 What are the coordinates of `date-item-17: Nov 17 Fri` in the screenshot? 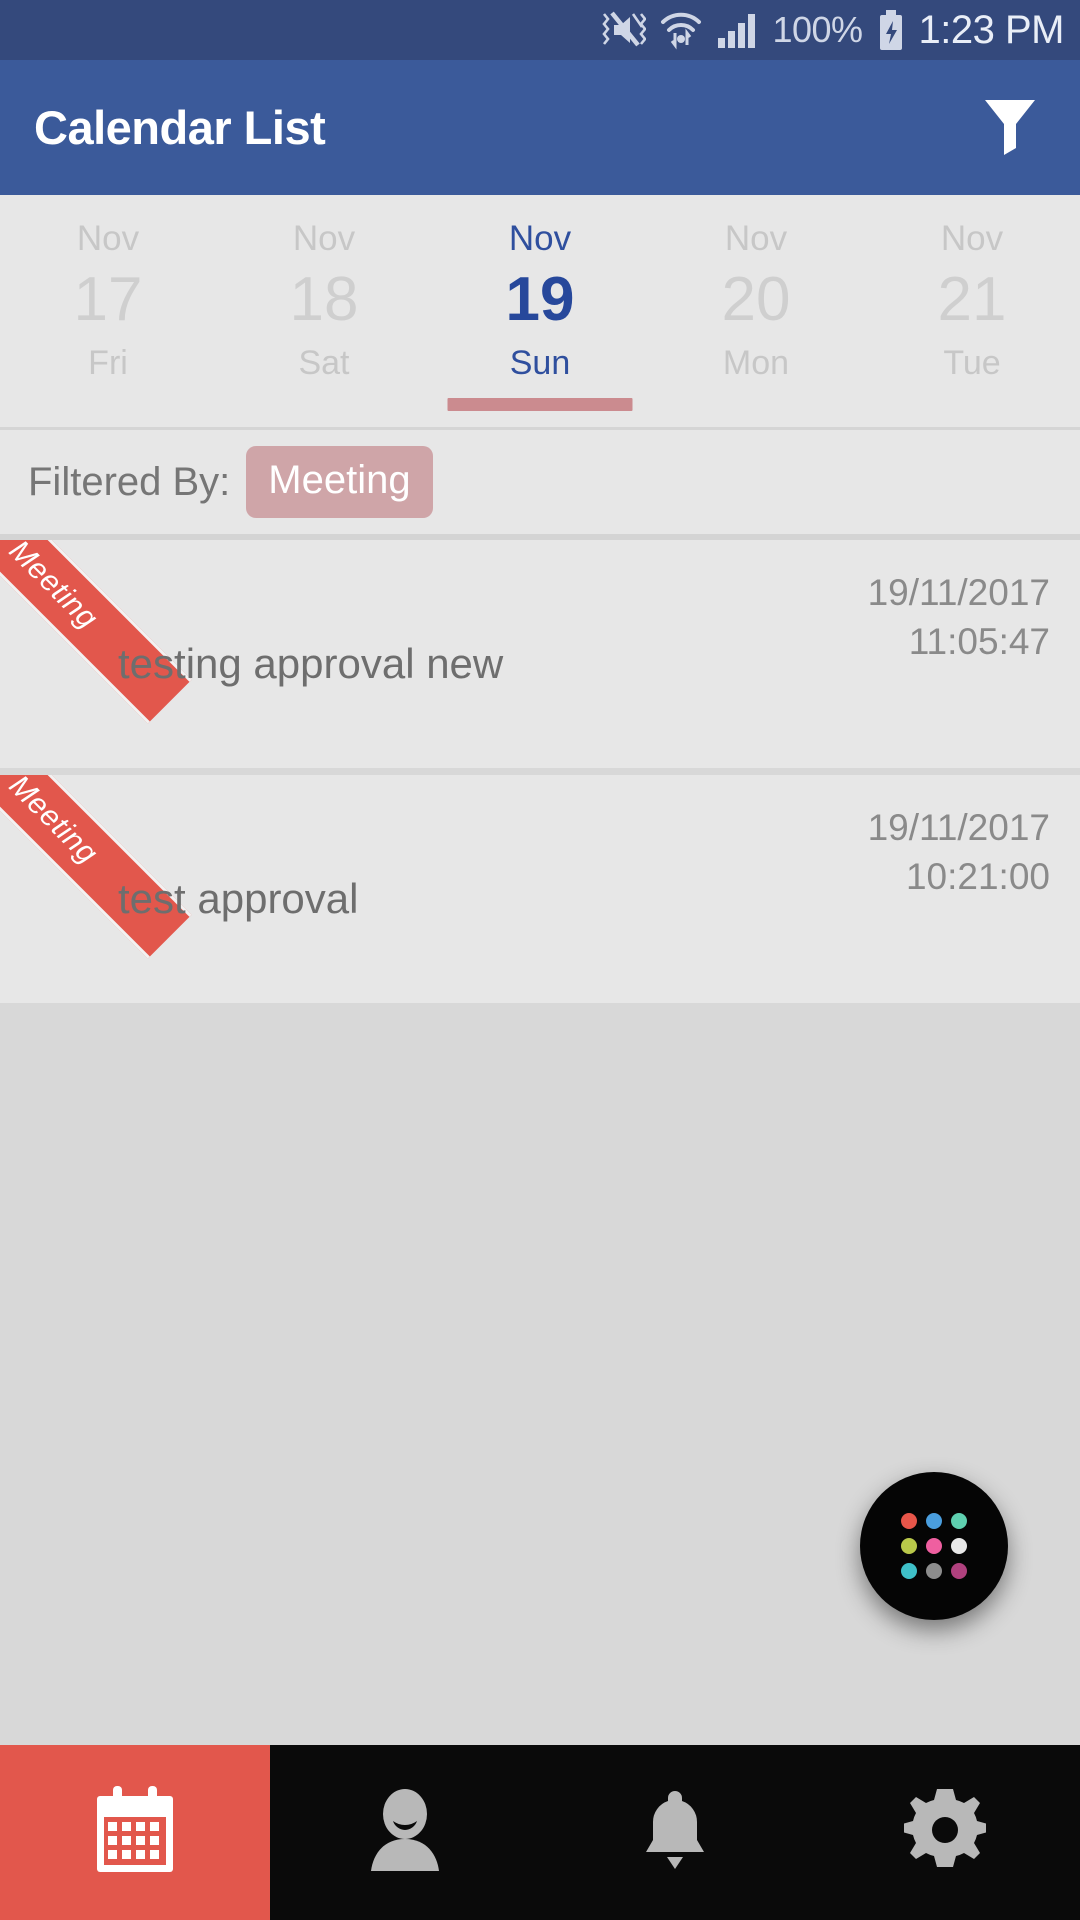 It's located at (108, 311).